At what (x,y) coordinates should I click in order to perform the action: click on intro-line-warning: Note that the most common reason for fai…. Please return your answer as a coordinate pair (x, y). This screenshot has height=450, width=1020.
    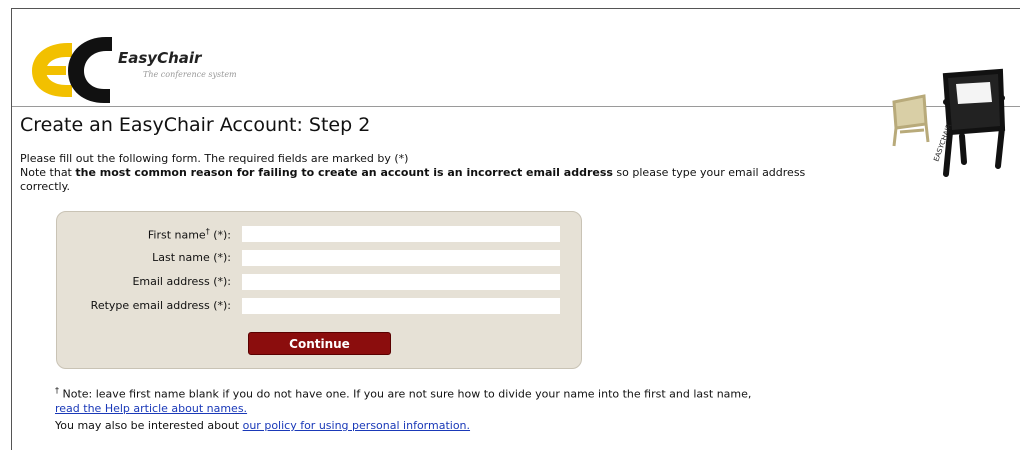
    Looking at the image, I should click on (415, 180).